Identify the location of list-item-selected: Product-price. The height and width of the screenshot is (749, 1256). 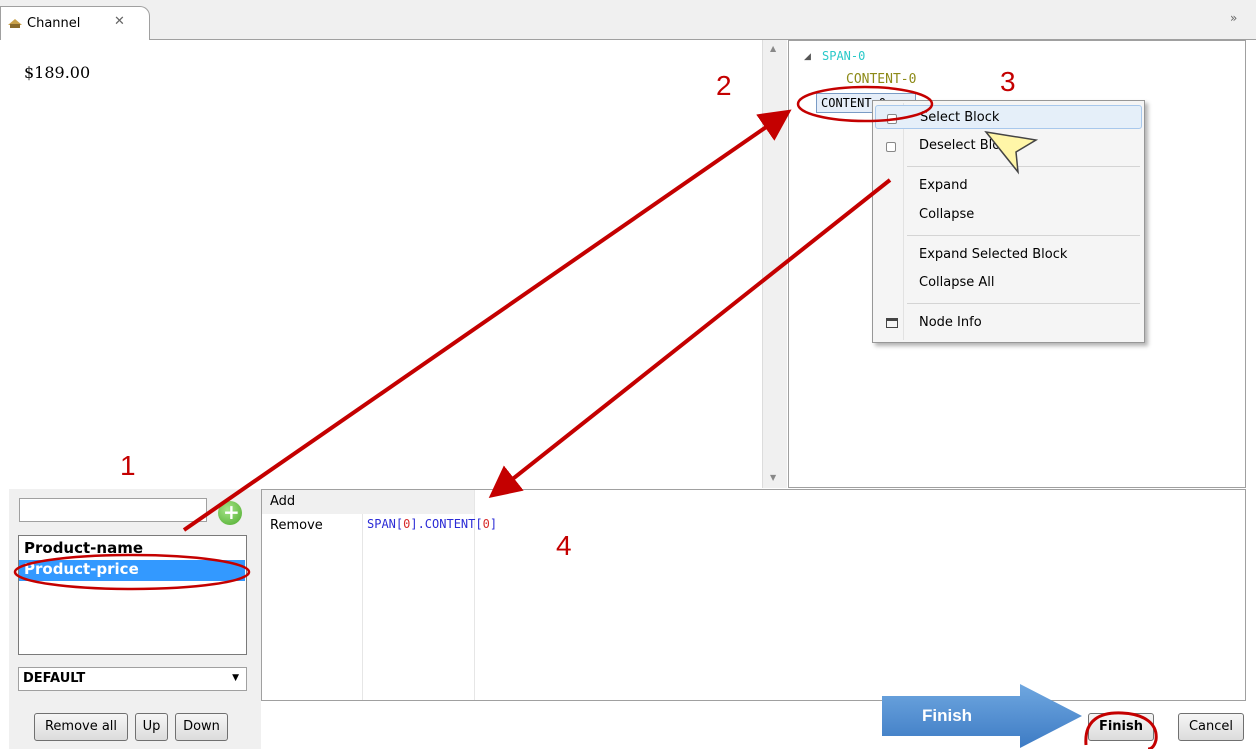
(132, 570).